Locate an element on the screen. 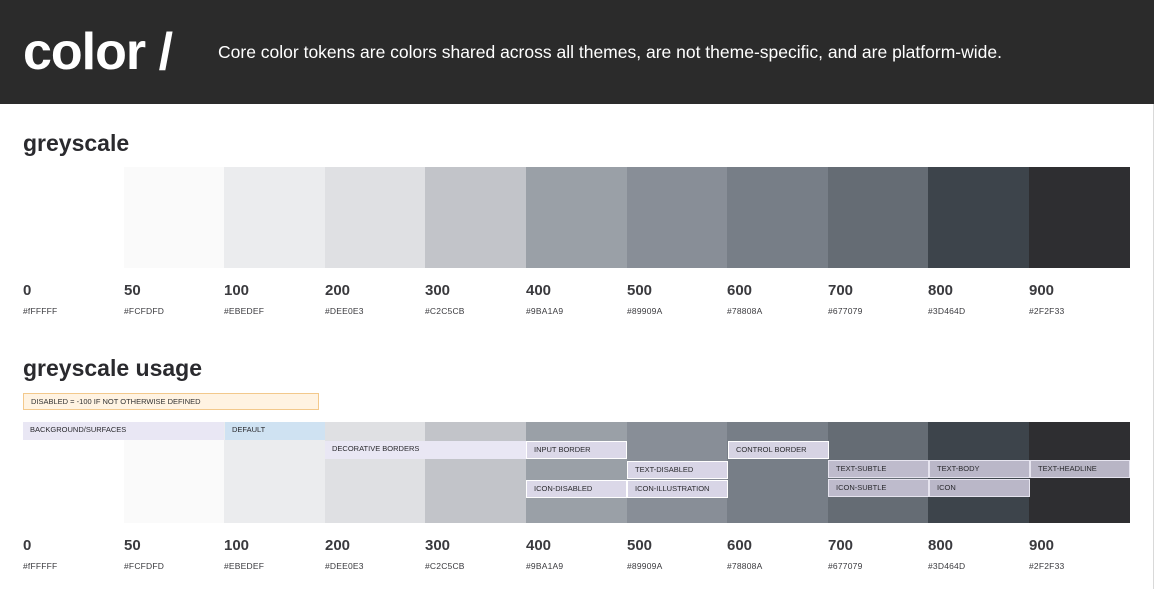 The image size is (1154, 589). tag-icon-disabled: ICON-DISABLED is located at coordinates (576, 489).